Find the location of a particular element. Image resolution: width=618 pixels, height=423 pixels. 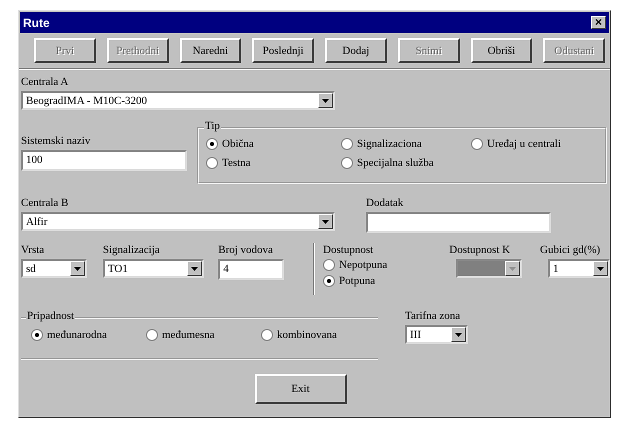

exit-button: Exit is located at coordinates (300, 389).